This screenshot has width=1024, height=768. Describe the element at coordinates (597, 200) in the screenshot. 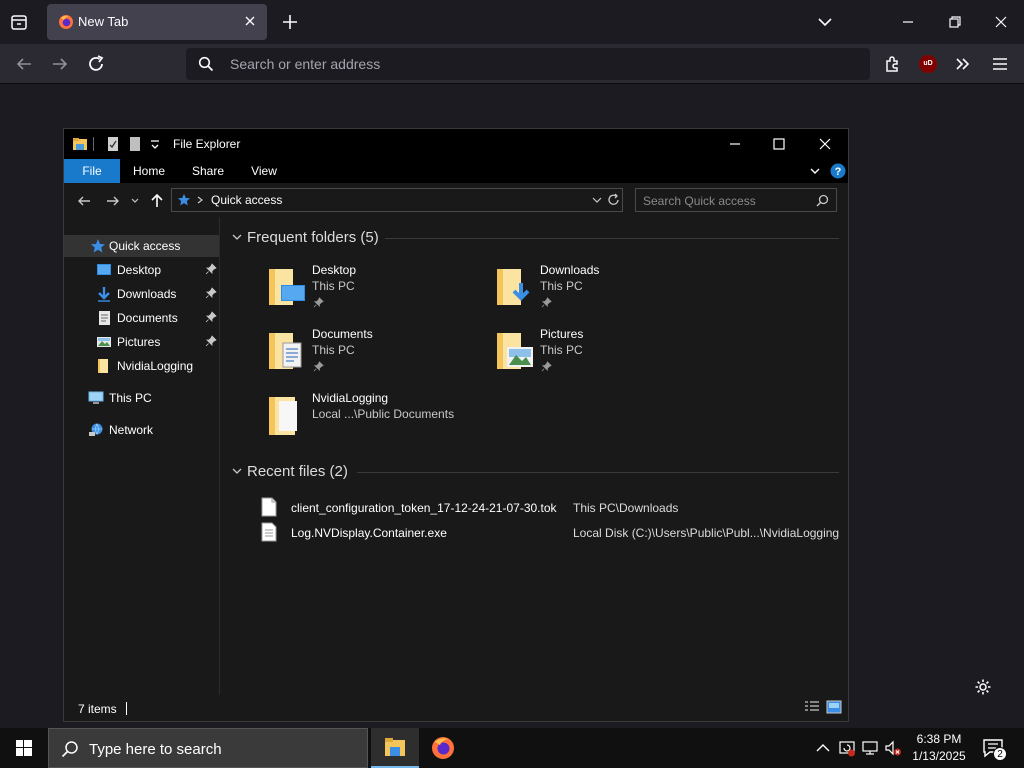

I see `address-dropdown-icon` at that location.